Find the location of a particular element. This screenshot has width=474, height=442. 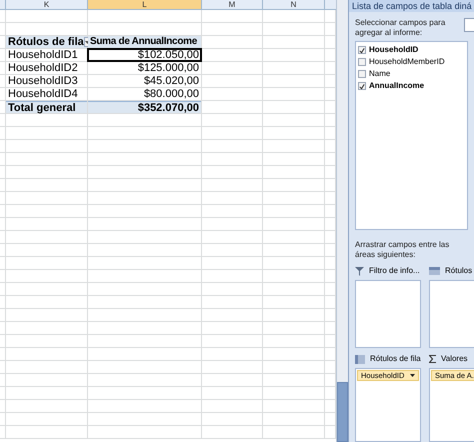

area-label: Rótulos de fila is located at coordinates (395, 359).